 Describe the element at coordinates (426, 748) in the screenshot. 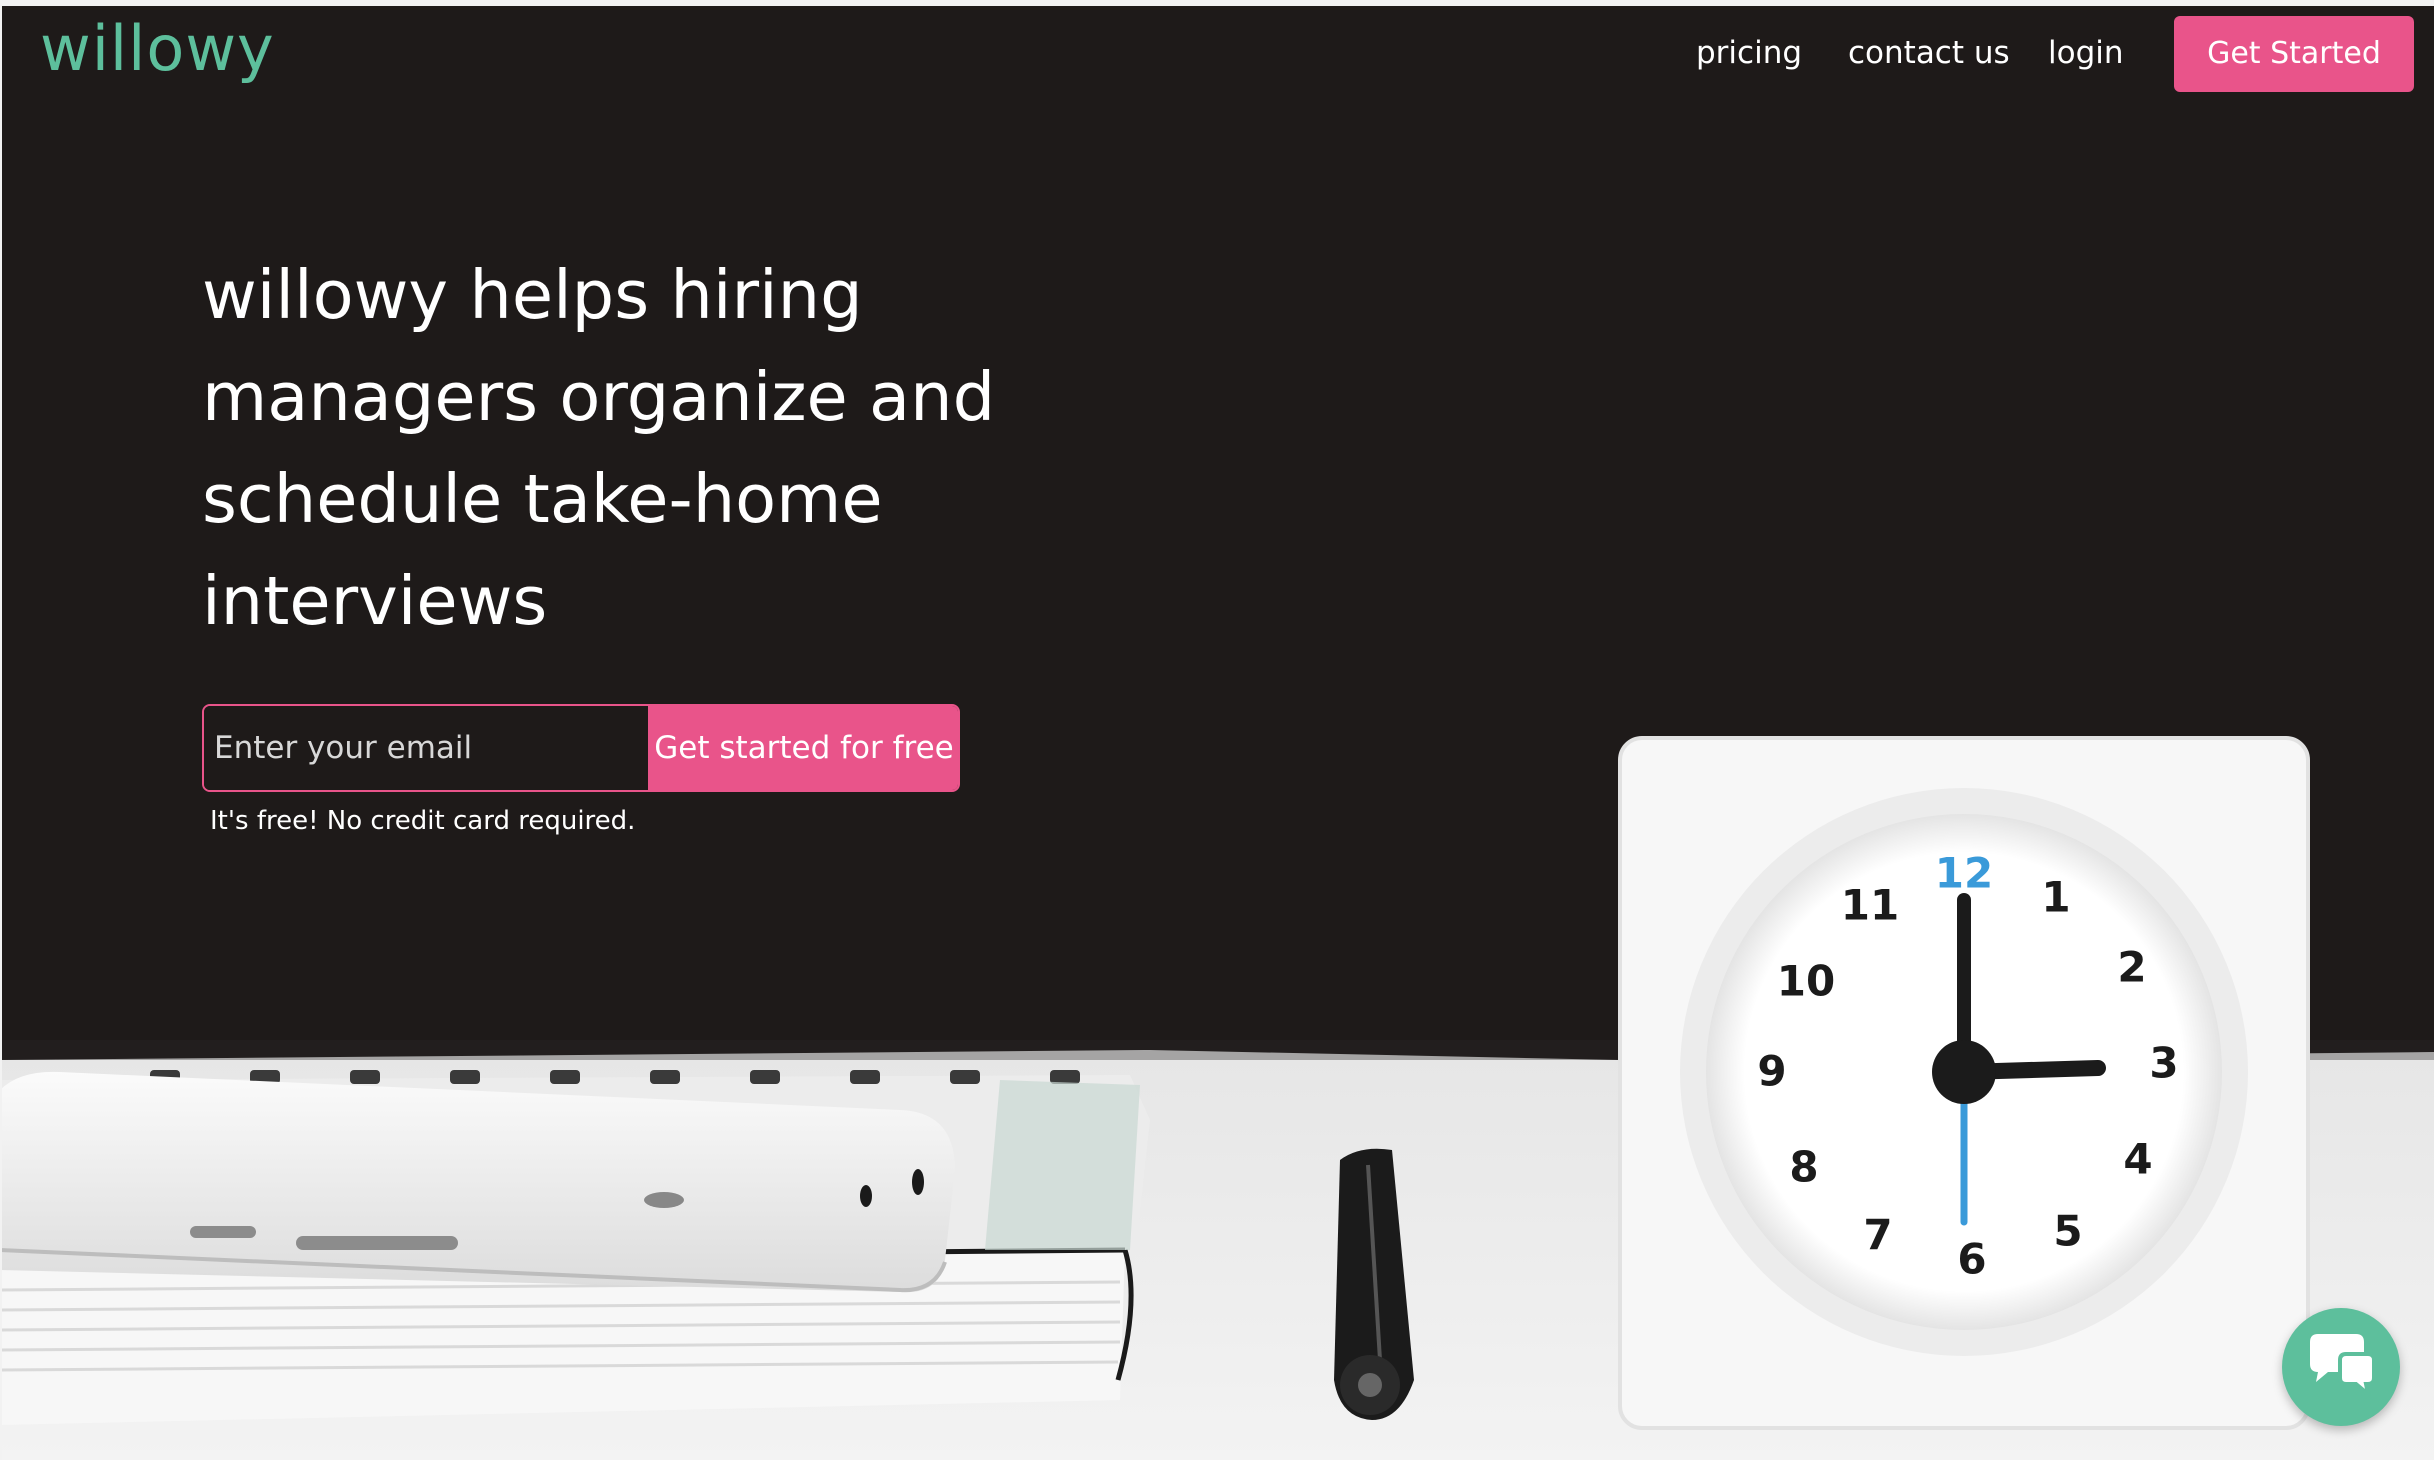

I see `email-input` at that location.